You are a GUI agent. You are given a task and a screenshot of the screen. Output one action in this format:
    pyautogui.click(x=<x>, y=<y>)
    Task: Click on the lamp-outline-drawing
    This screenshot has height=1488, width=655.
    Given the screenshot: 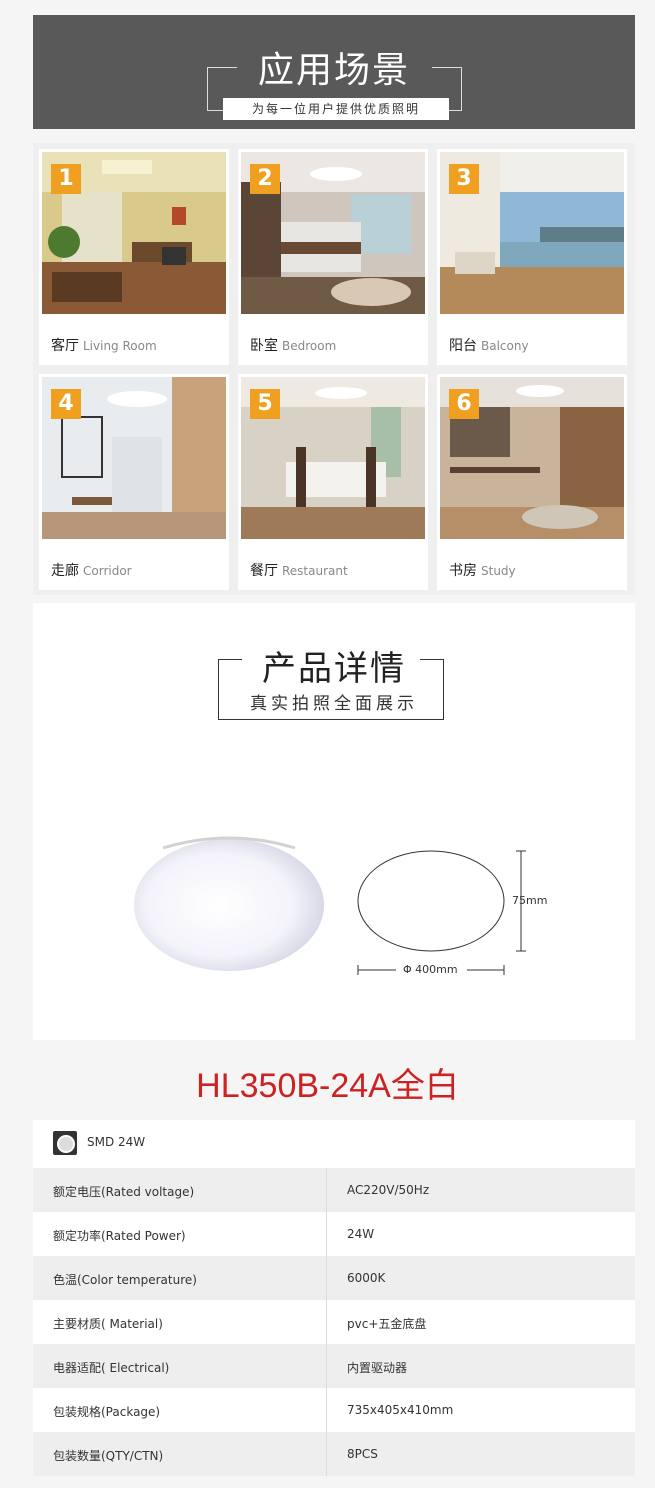 What is the action you would take?
    pyautogui.click(x=431, y=901)
    